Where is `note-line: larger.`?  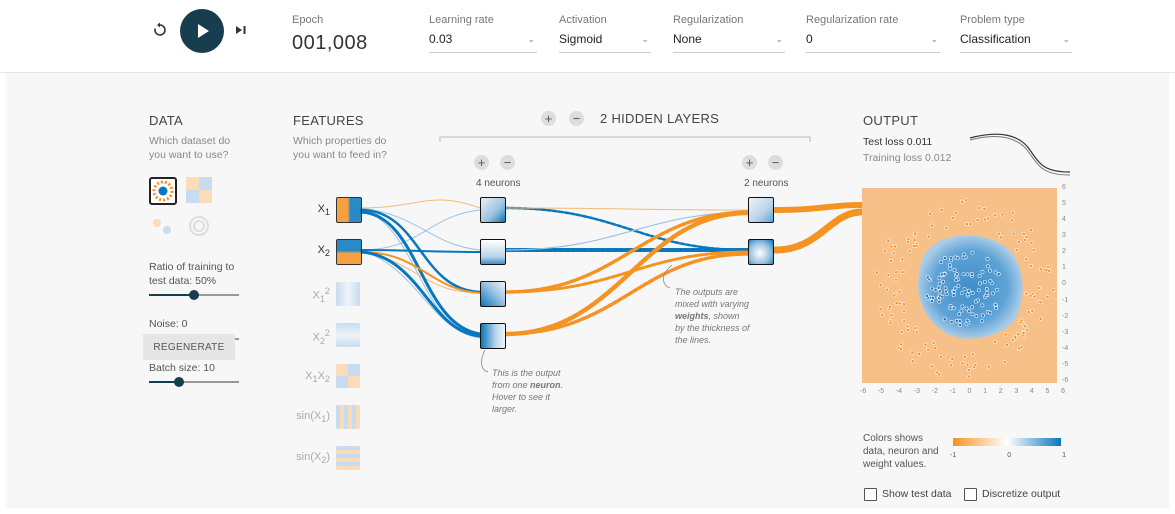 note-line: larger. is located at coordinates (505, 409).